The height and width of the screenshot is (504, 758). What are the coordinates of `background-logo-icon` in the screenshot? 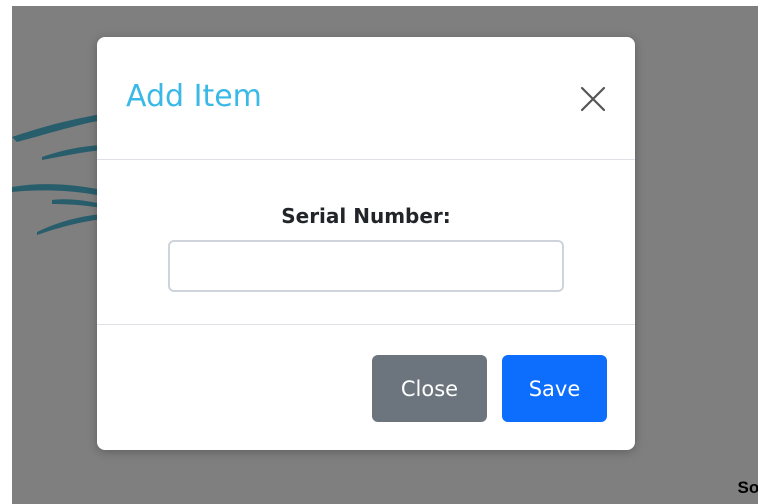 It's located at (57, 174).